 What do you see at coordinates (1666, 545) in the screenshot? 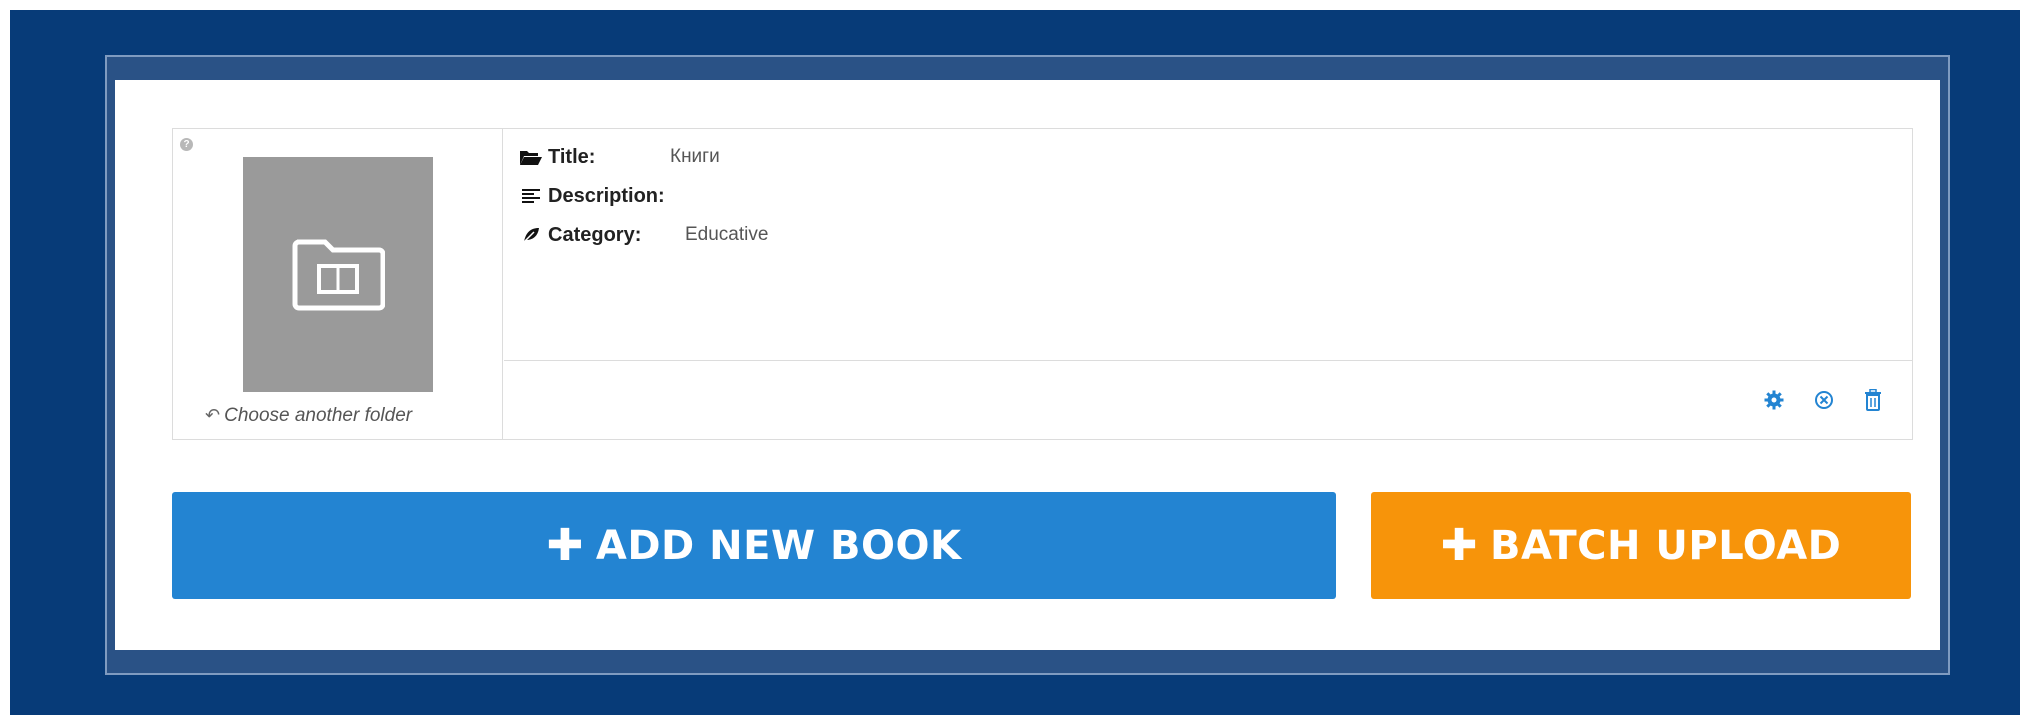
I see `batch-upload-label: BATCH UPLOAD` at bounding box center [1666, 545].